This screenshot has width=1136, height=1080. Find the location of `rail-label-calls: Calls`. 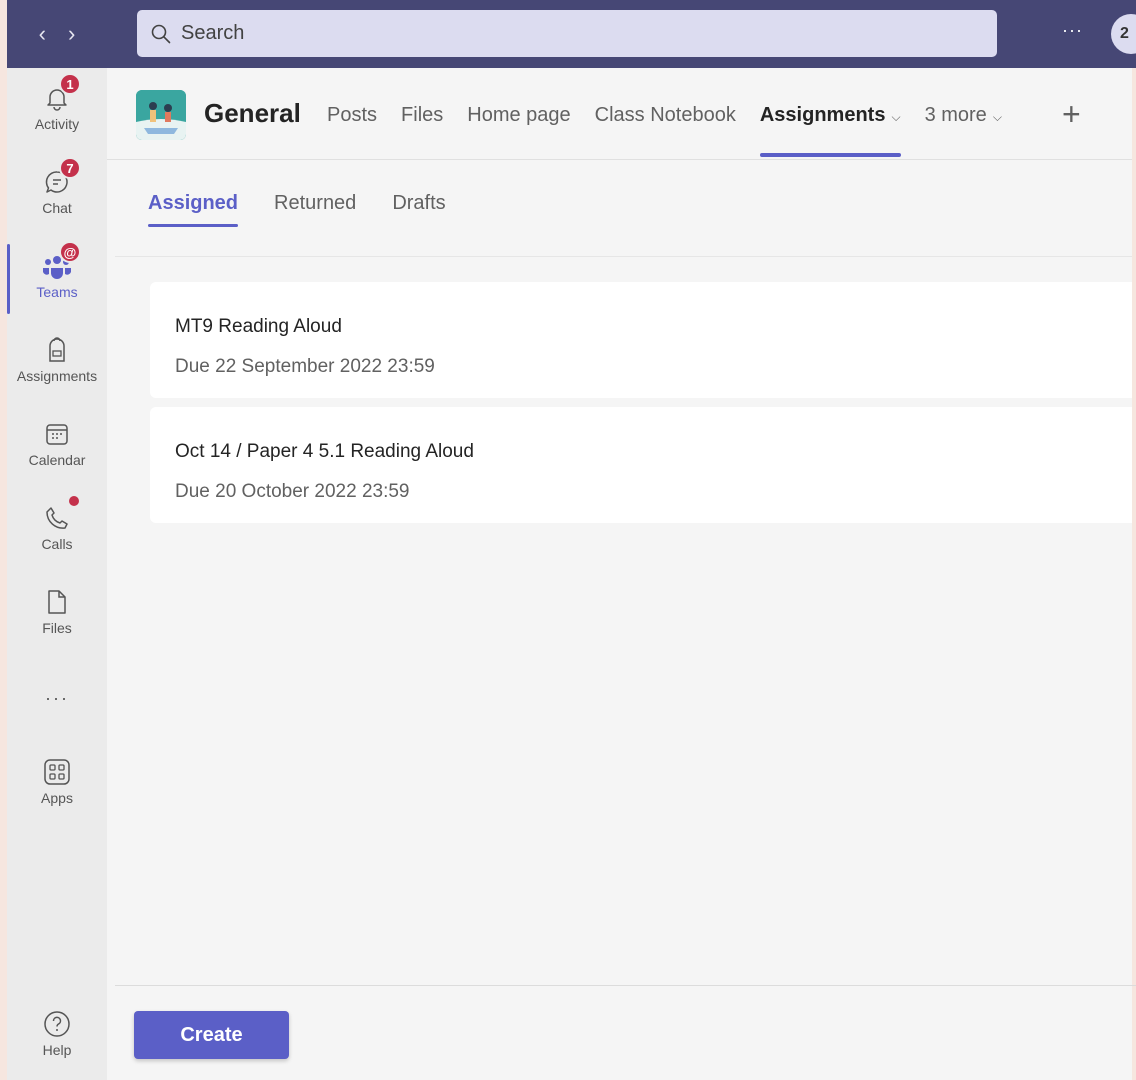

rail-label-calls: Calls is located at coordinates (57, 544).